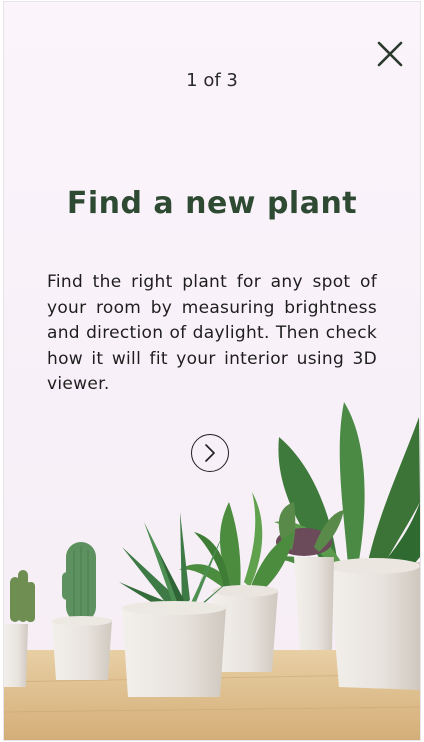 Image resolution: width=424 pixels, height=742 pixels. I want to click on small-cactus, so click(22, 596).